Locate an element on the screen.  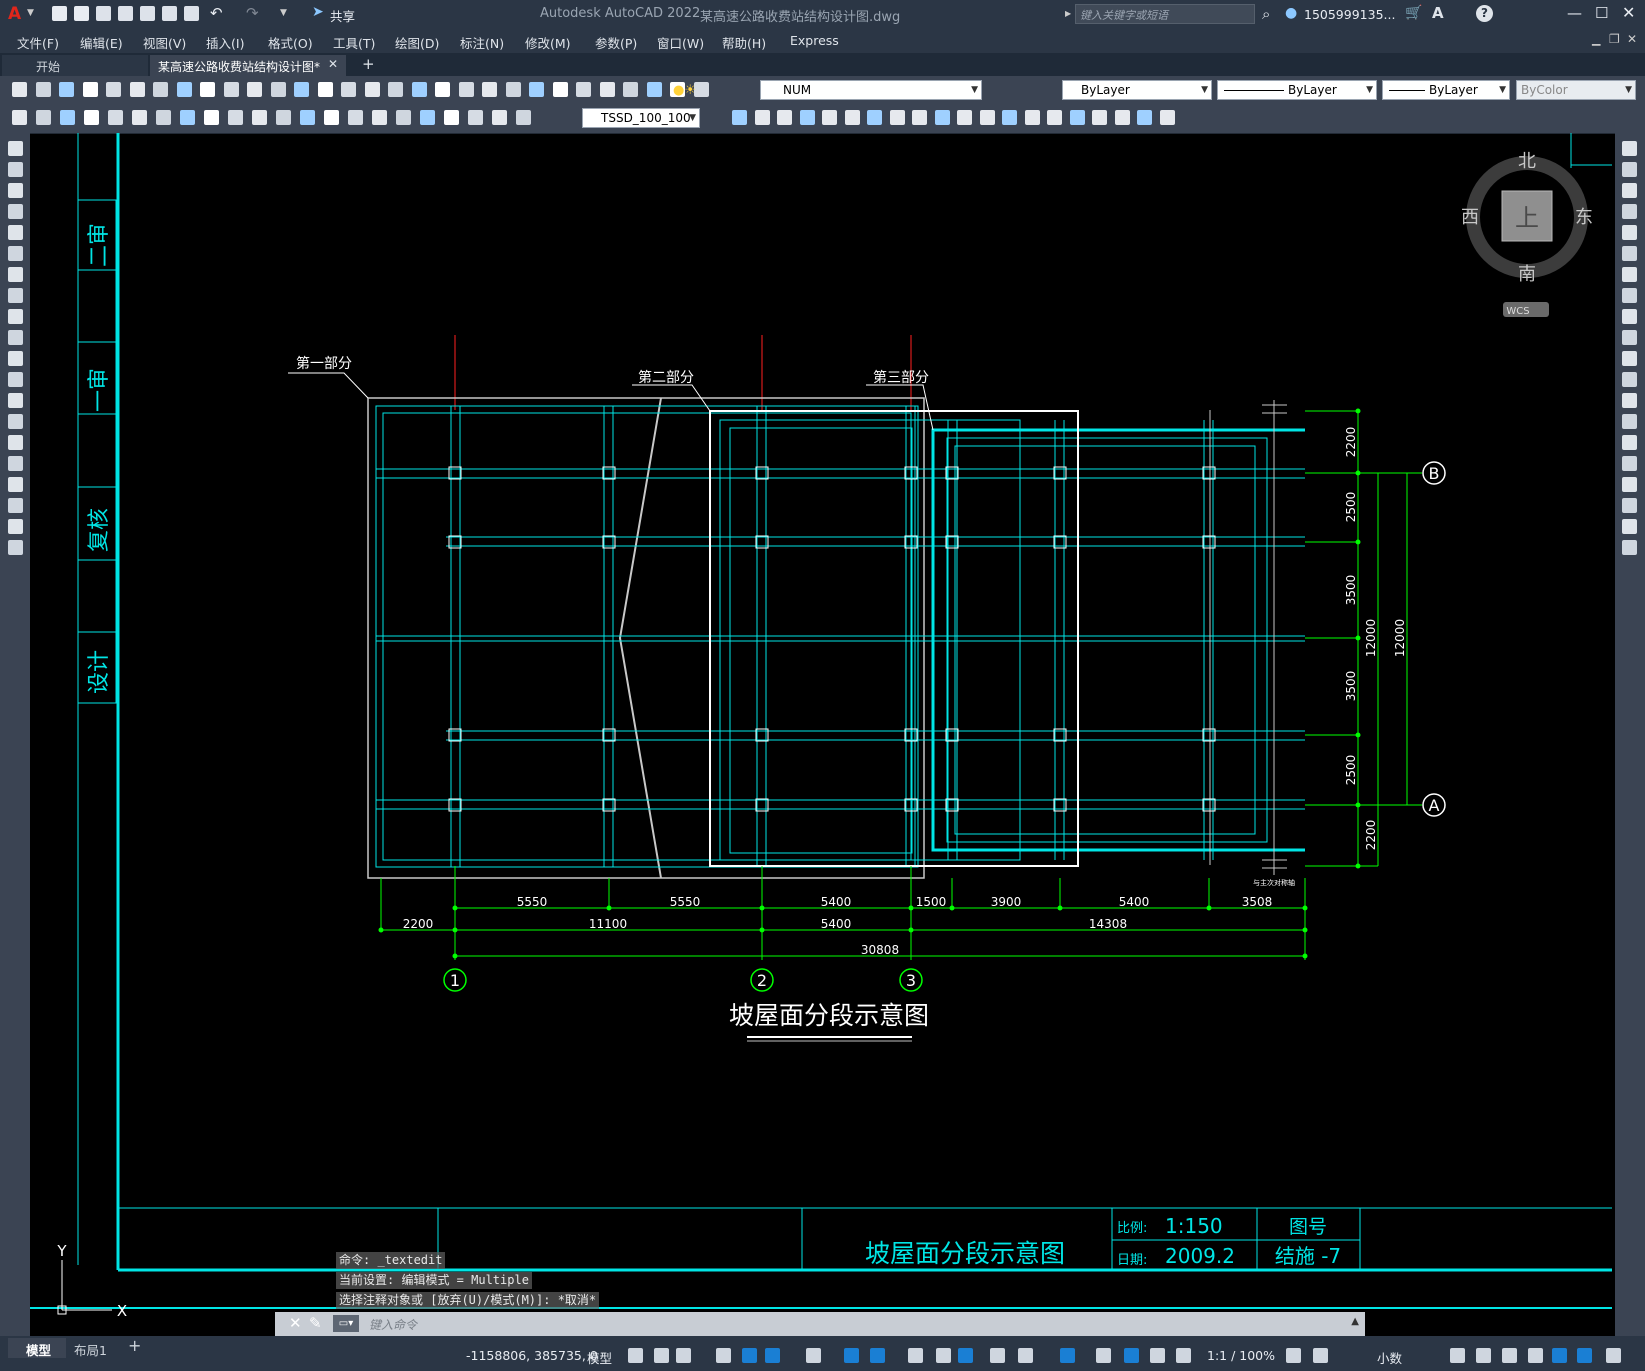
zoom-window-icon is located at coordinates (395, 89).